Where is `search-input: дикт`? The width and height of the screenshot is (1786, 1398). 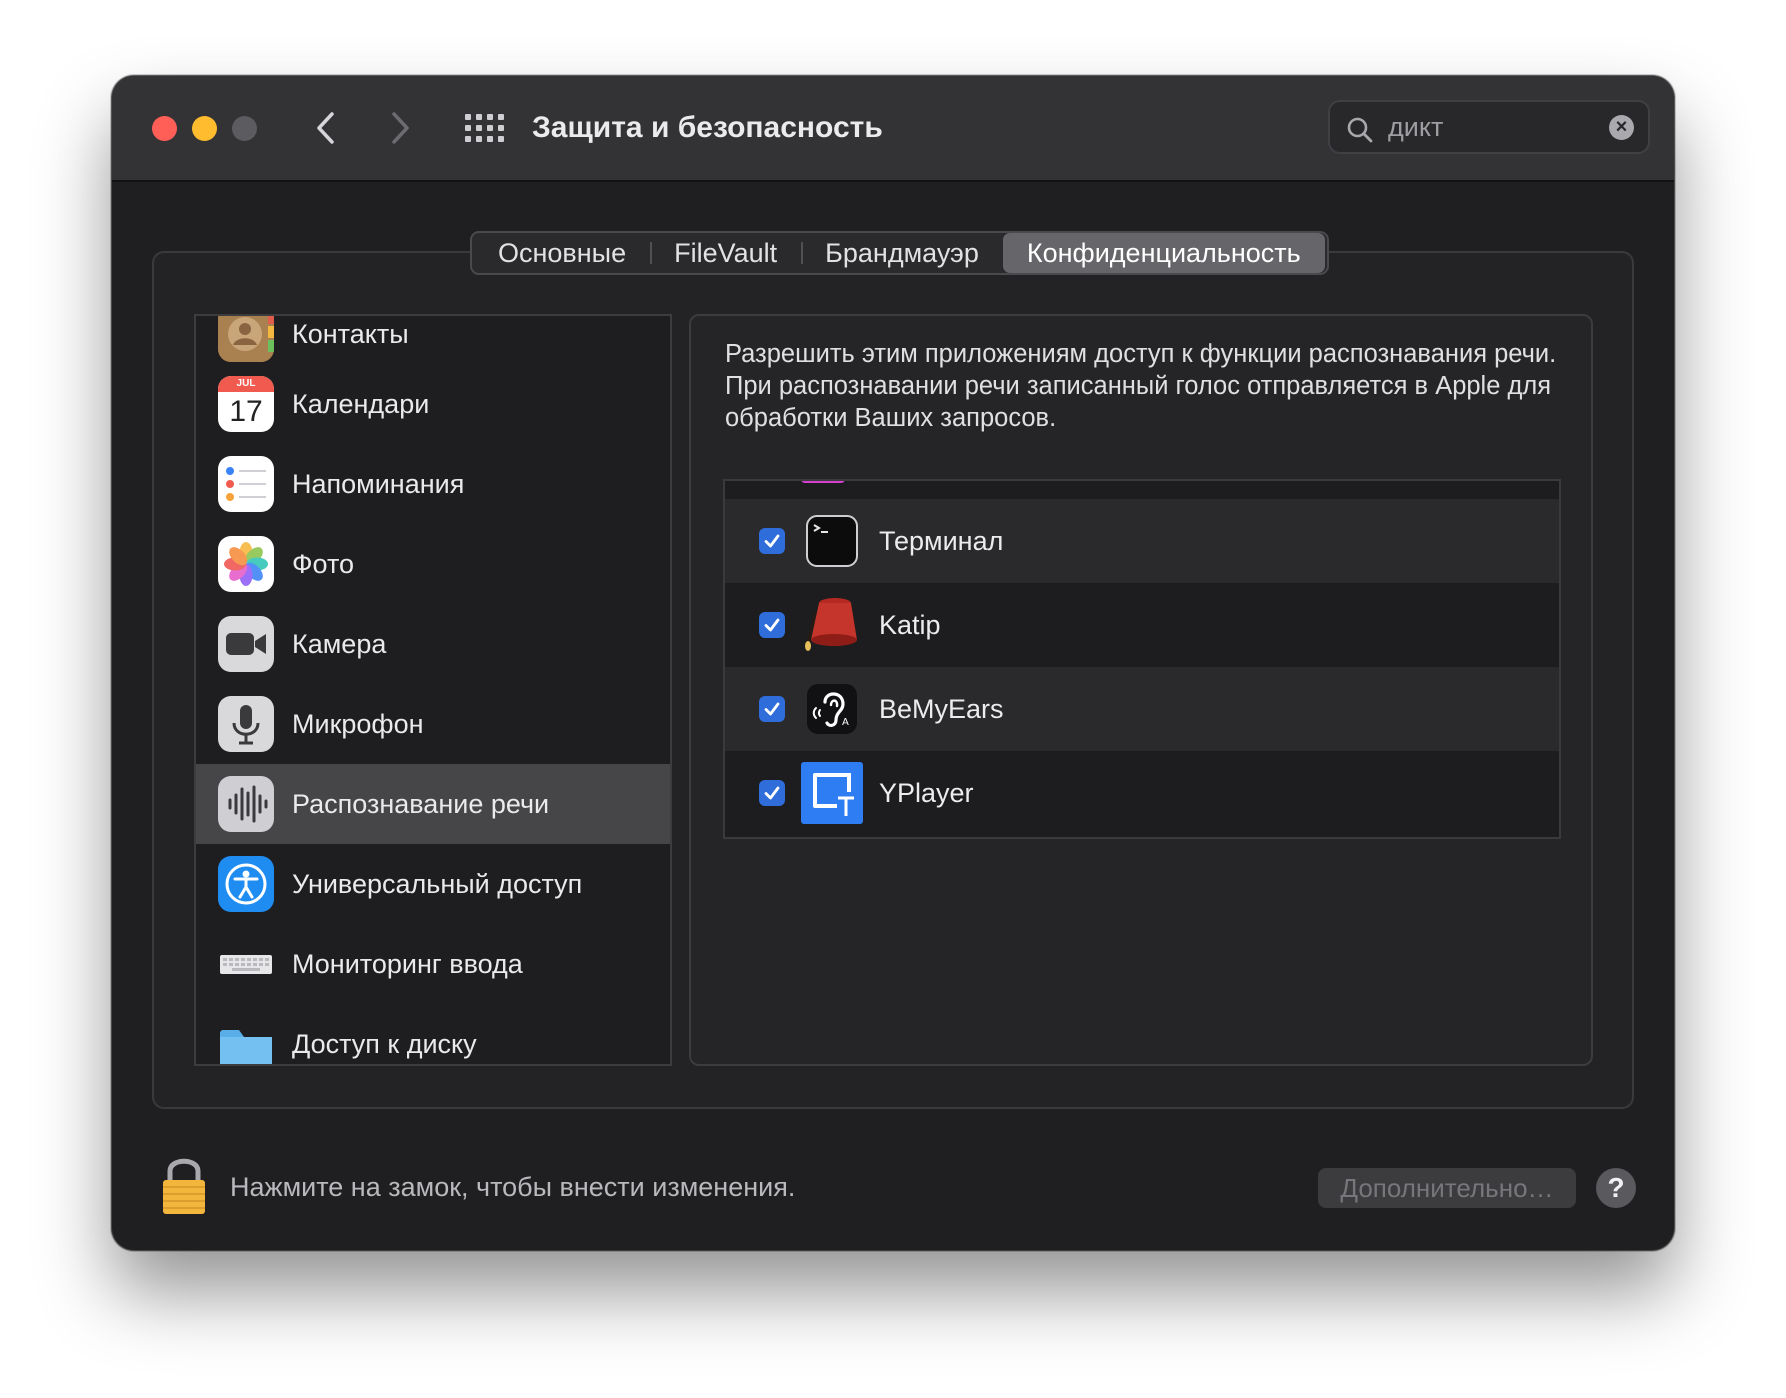
search-input: дикт is located at coordinates (1415, 127).